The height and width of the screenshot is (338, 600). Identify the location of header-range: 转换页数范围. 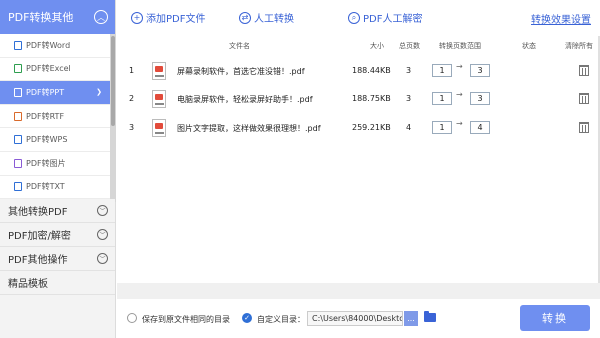
(460, 46).